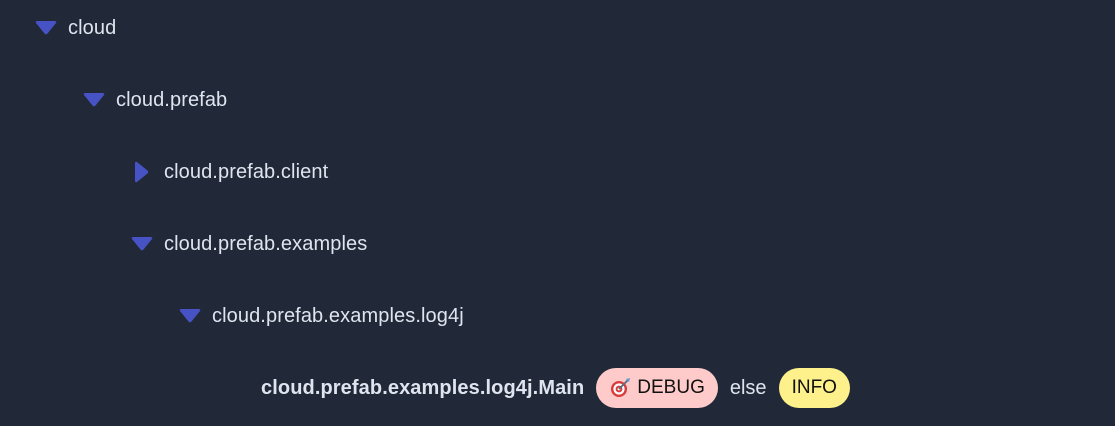 Image resolution: width=1115 pixels, height=426 pixels. I want to click on tree-node-label: cloud.prefab.examples, so click(266, 243).